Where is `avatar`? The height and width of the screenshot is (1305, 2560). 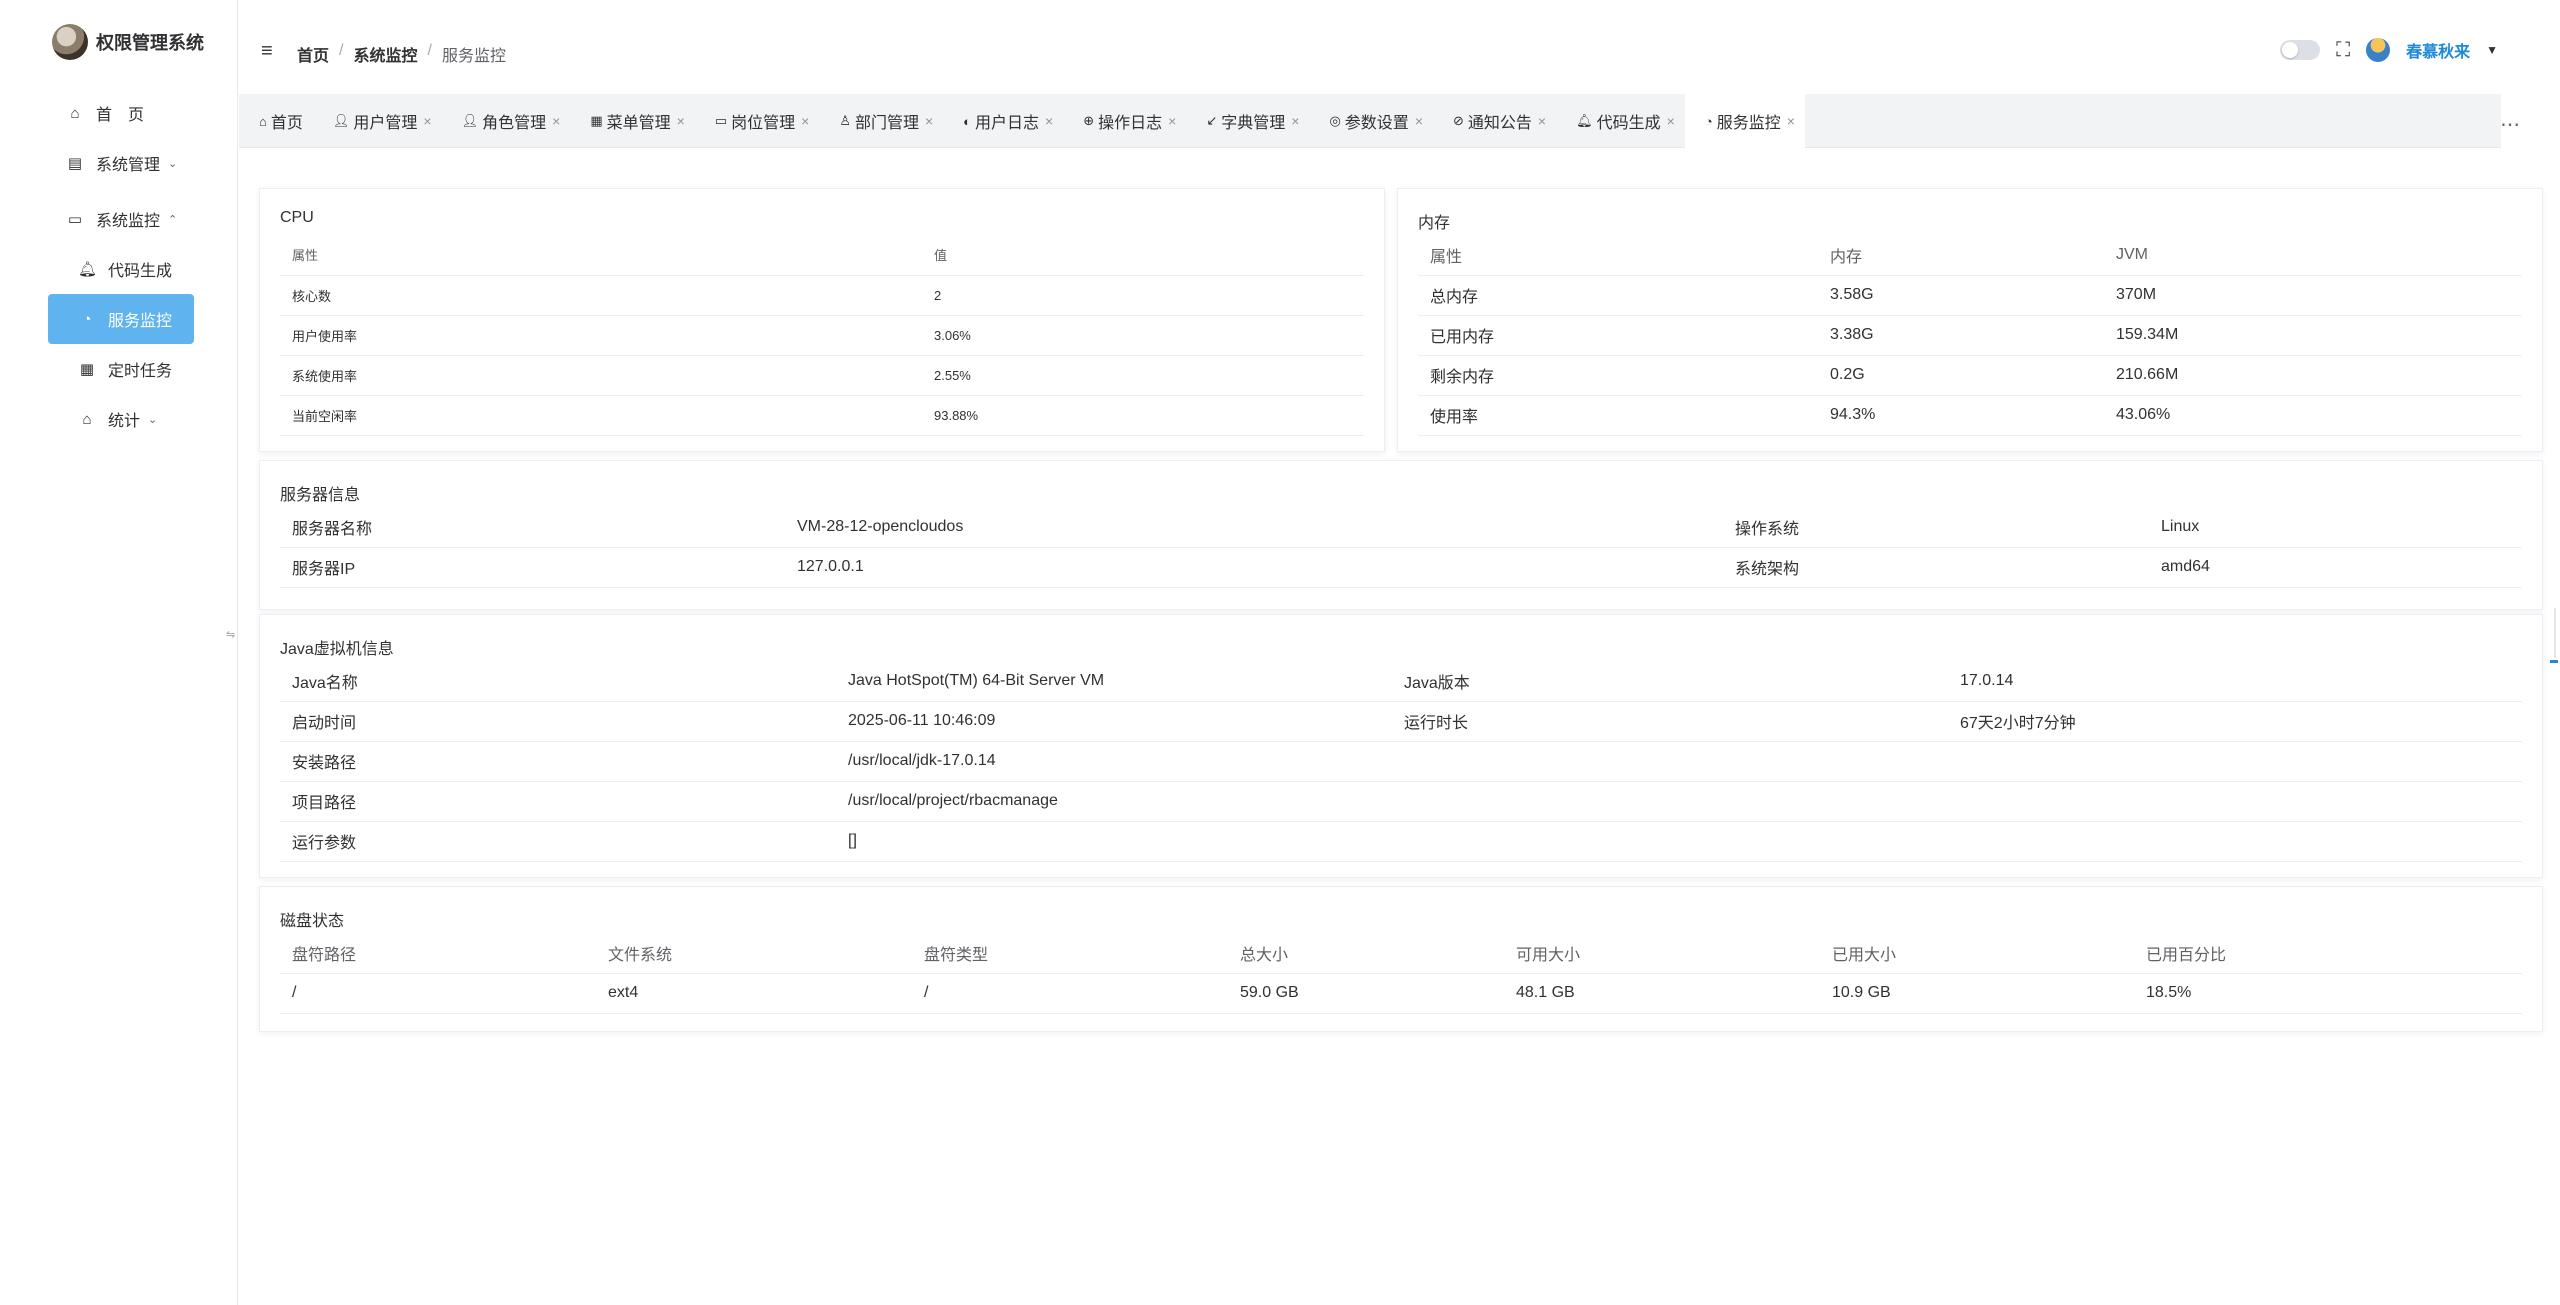
avatar is located at coordinates (2378, 50).